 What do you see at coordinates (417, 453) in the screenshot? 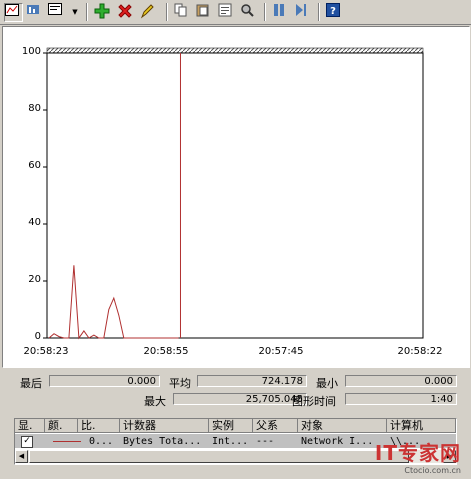
I see `watermark-brand: IT专家网` at bounding box center [417, 453].